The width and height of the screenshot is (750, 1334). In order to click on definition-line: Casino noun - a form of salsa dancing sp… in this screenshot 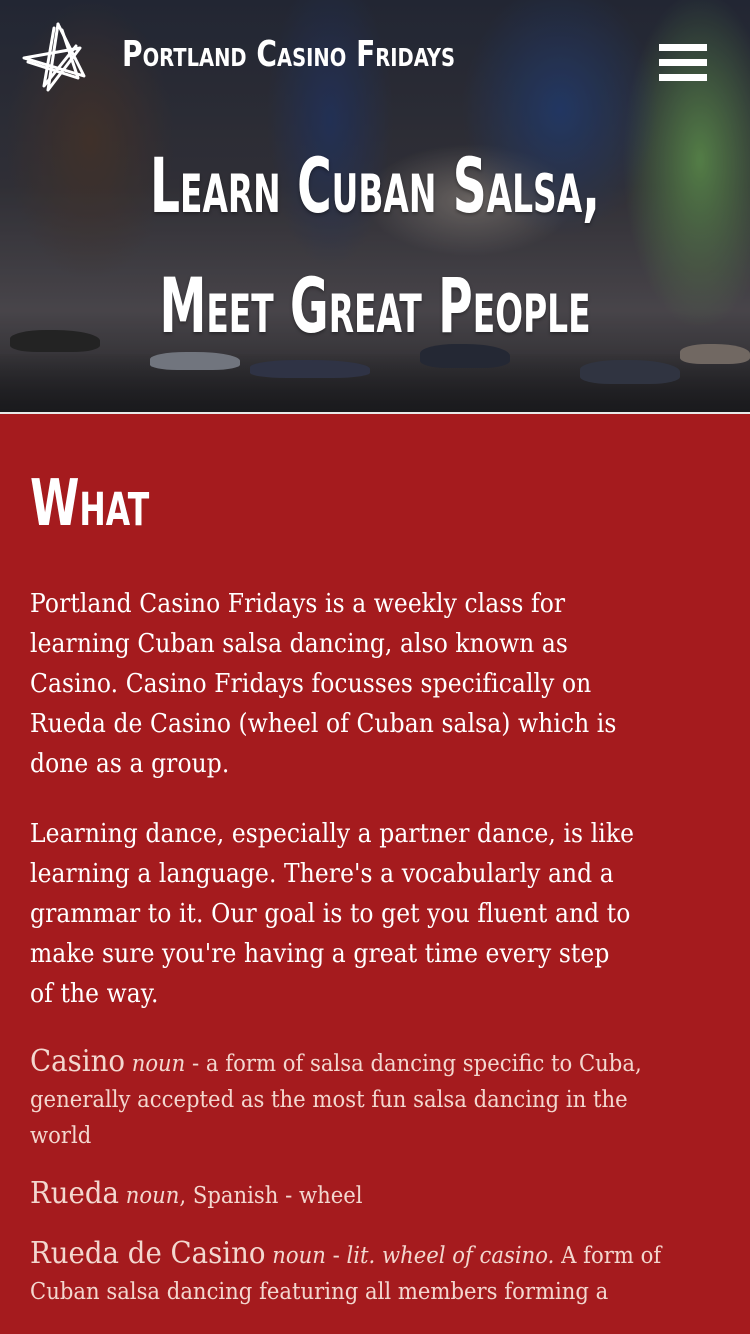, I will do `click(347, 1063)`.